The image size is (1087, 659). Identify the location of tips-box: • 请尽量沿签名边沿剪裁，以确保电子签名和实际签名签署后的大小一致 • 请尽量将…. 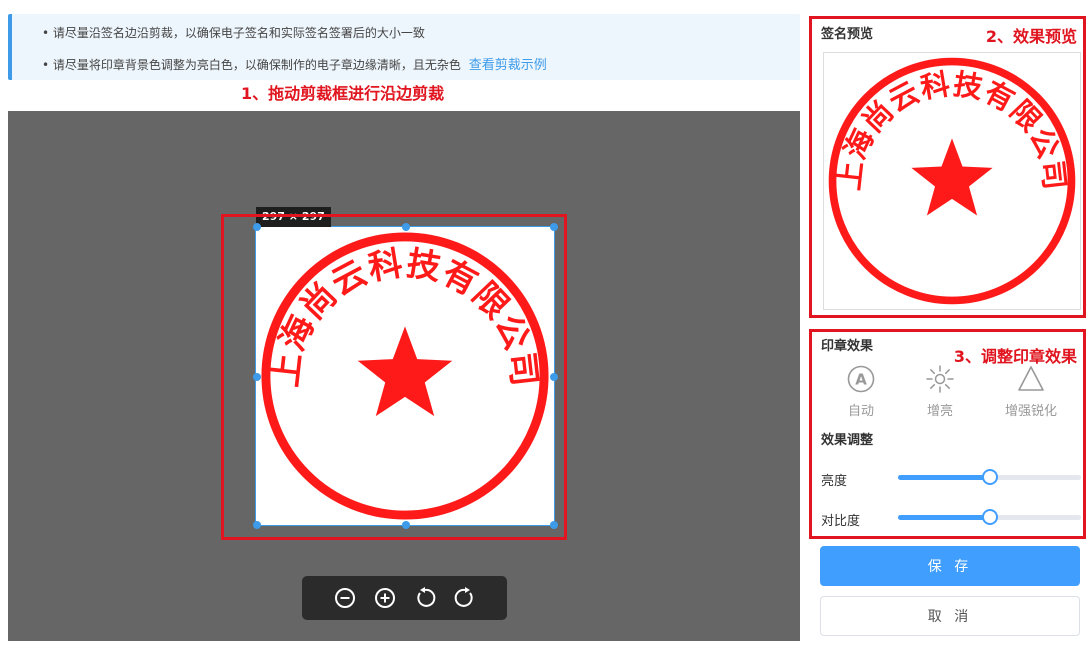
(404, 47).